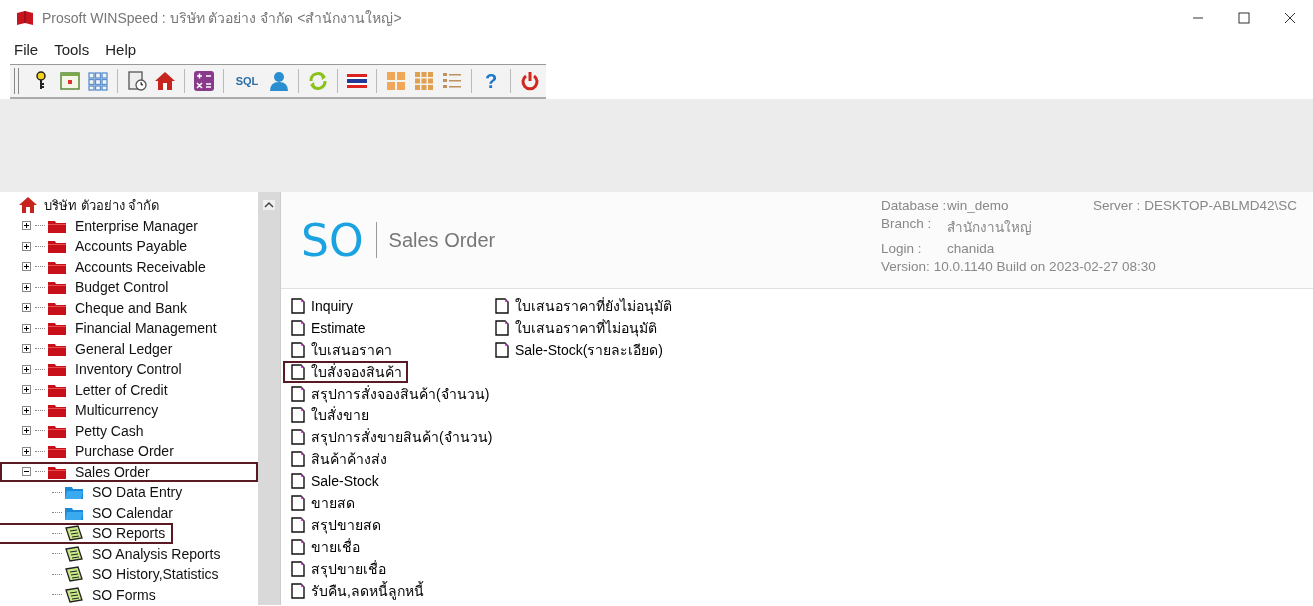 This screenshot has width=1313, height=606. Describe the element at coordinates (137, 81) in the screenshot. I see `document-clock-icon` at that location.